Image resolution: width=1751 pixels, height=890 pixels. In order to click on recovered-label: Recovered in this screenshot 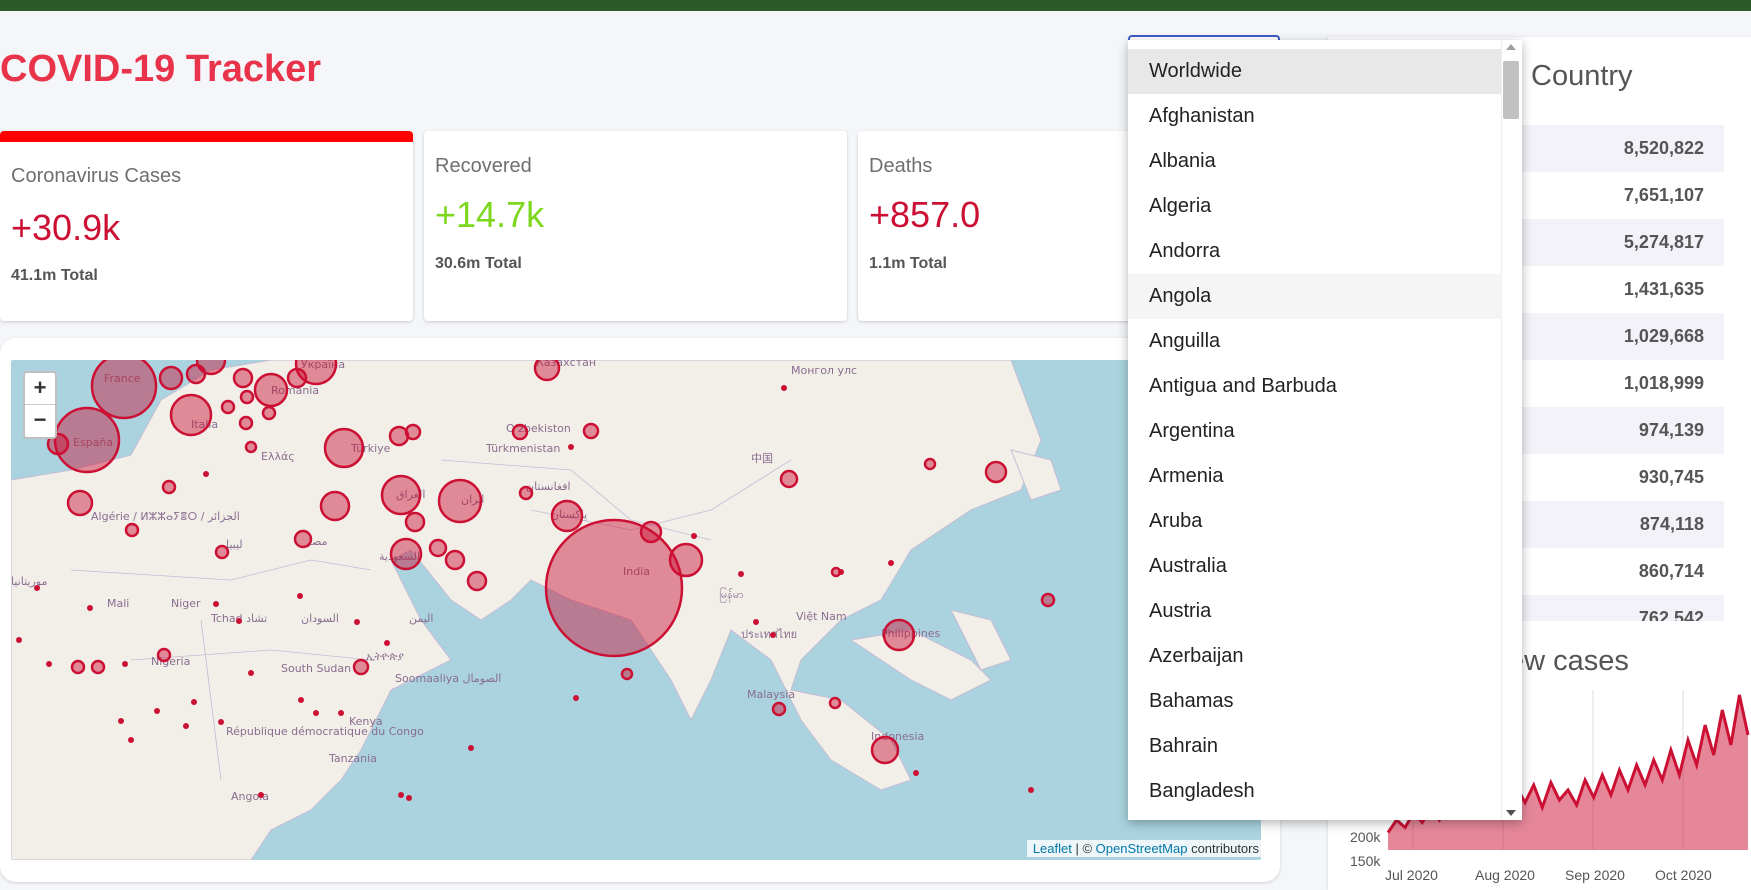, I will do `click(483, 166)`.